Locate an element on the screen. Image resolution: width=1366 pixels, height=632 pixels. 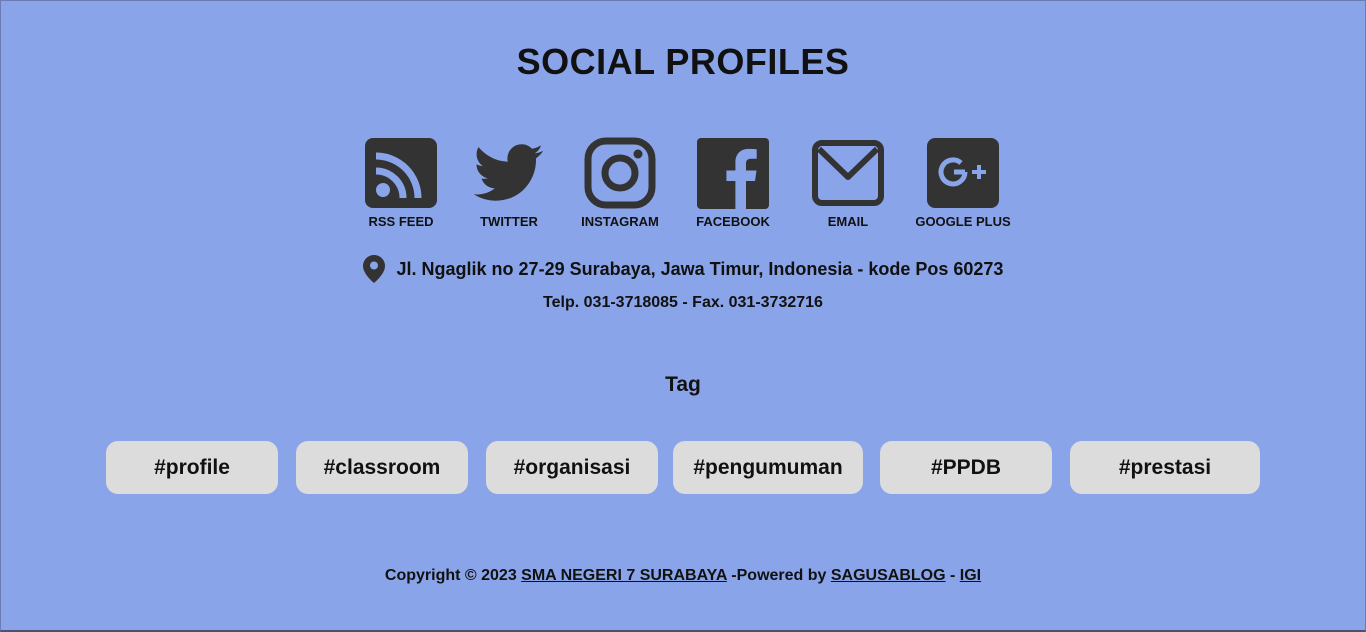
facebook-icon is located at coordinates (733, 173).